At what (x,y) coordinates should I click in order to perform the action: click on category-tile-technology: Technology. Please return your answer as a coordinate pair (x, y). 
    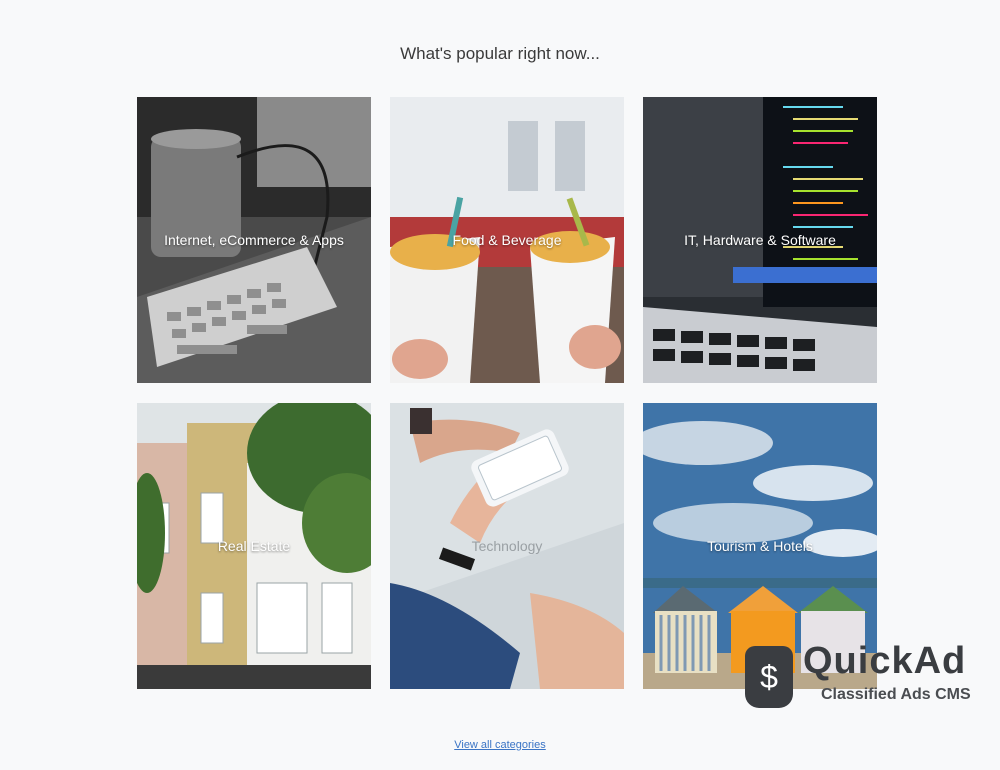
    Looking at the image, I should click on (507, 546).